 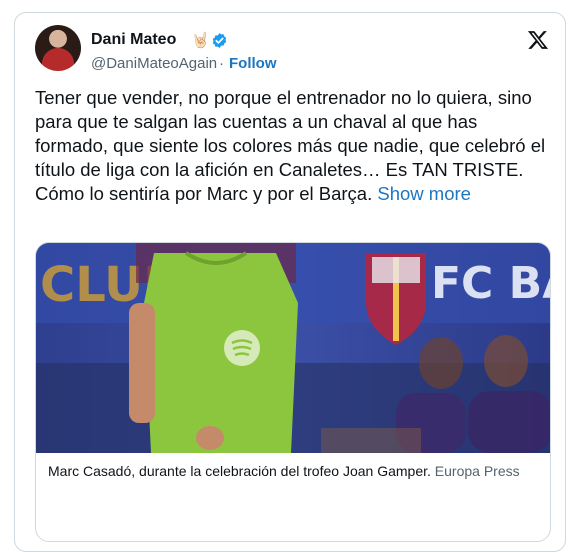 I want to click on verified-badge-icon, so click(x=219, y=40).